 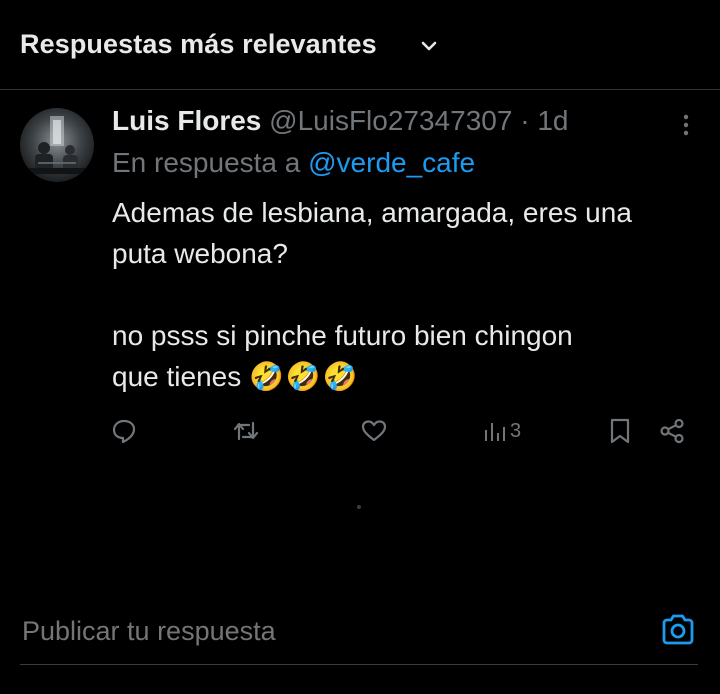 I want to click on author-name: Luis Flores, so click(x=186, y=120).